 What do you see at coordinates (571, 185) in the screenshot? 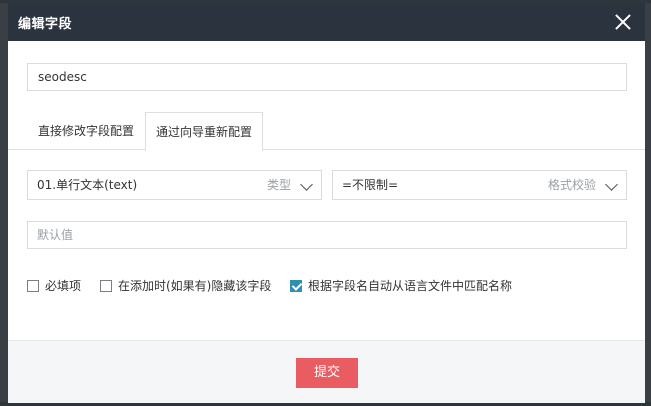
I see `format-validation-hint: 格式校验` at bounding box center [571, 185].